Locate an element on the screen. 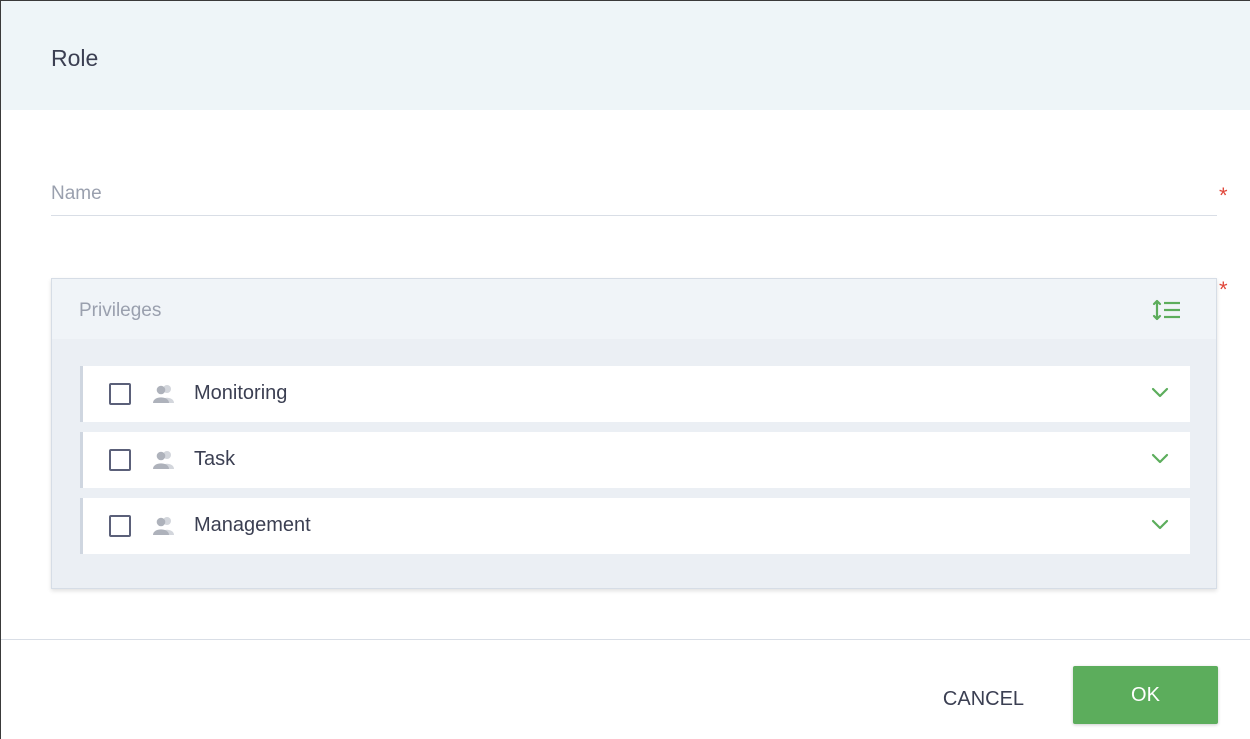 The height and width of the screenshot is (739, 1250). name-field is located at coordinates (634, 193).